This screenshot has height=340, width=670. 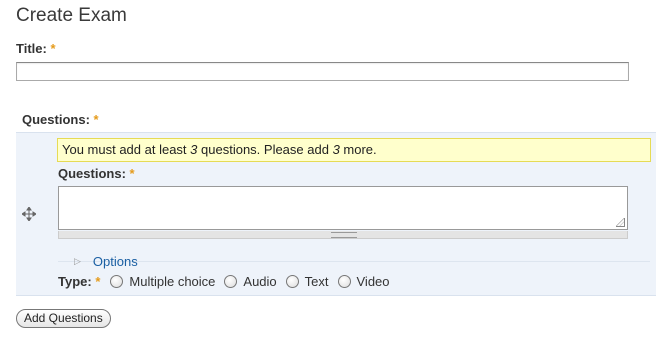 I want to click on questions-section-label-text: Questions:, so click(x=56, y=119).